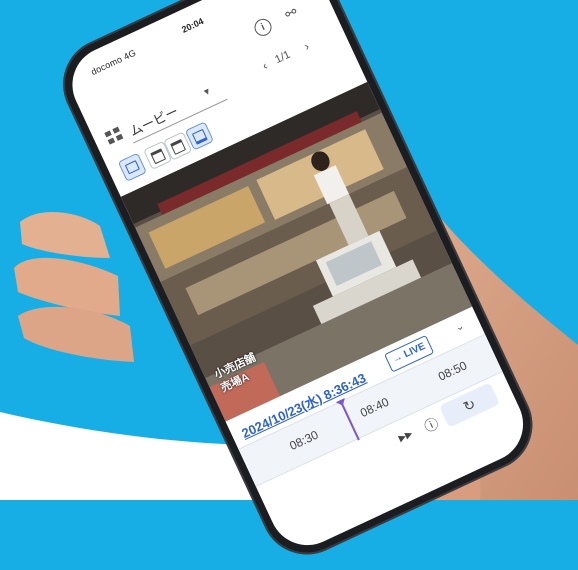  Describe the element at coordinates (304, 440) in the screenshot. I see `tick-label: 08:30` at that location.